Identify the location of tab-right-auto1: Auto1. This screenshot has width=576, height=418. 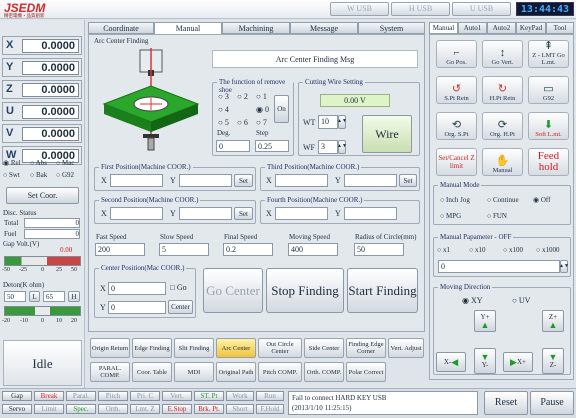
(472, 28).